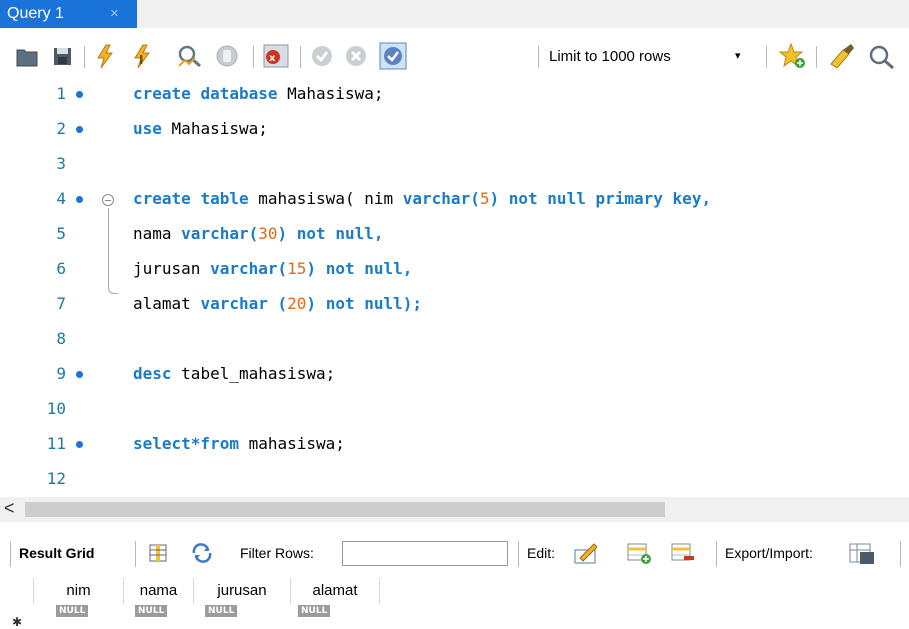 This screenshot has width=909, height=629. I want to click on rollback-icon, so click(356, 56).